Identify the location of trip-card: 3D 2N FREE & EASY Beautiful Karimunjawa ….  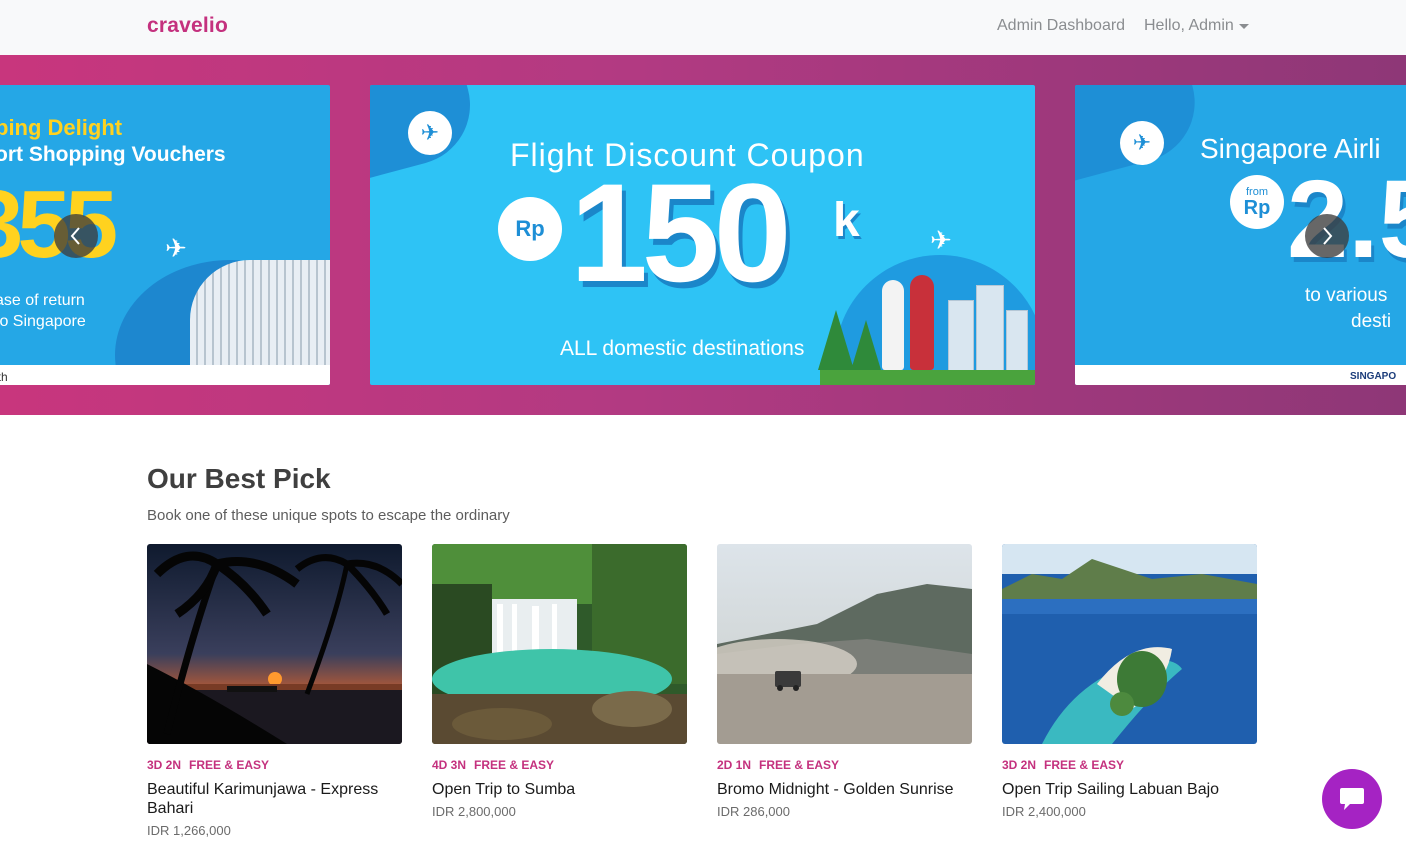
(274, 691).